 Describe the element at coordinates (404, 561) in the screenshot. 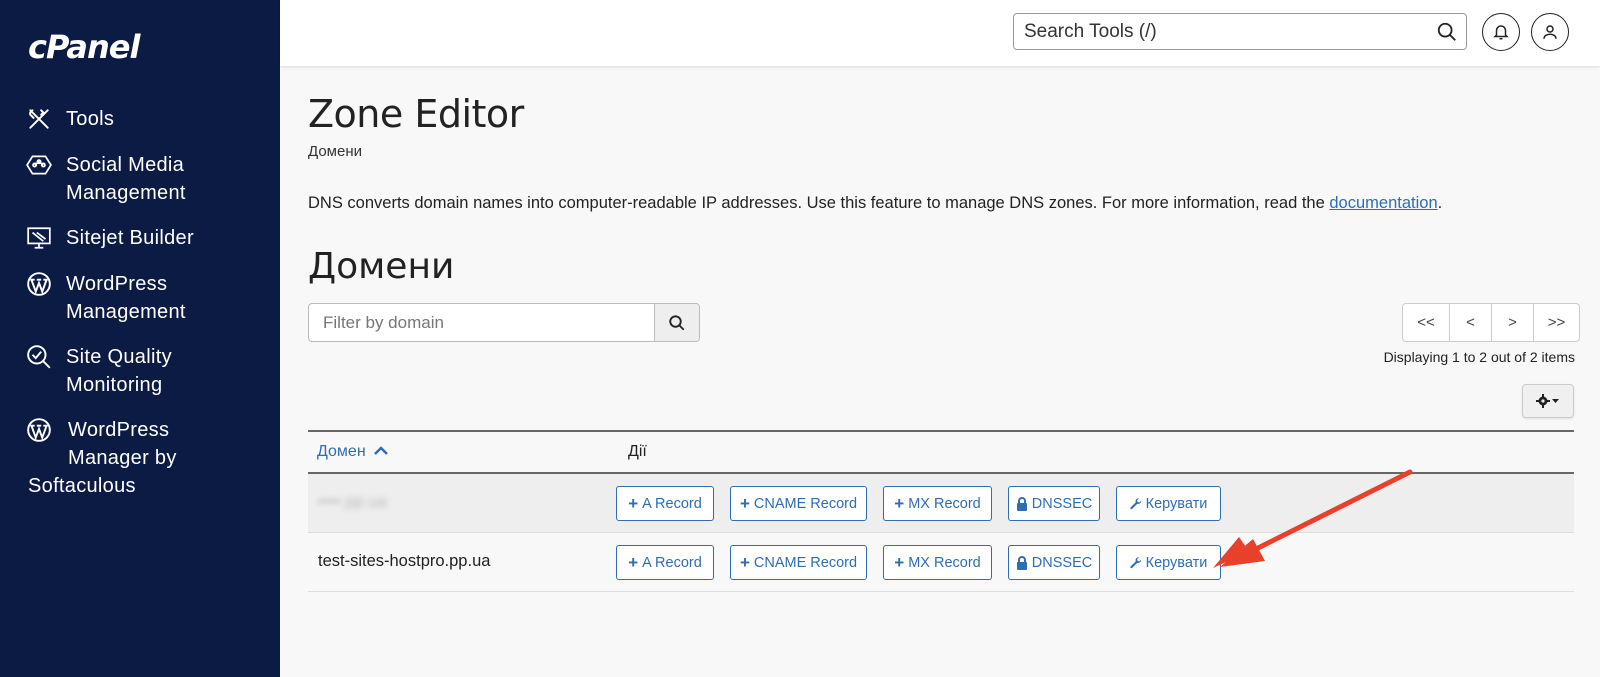

I see `domain-name: test-sites-hostpro.pp.ua` at that location.